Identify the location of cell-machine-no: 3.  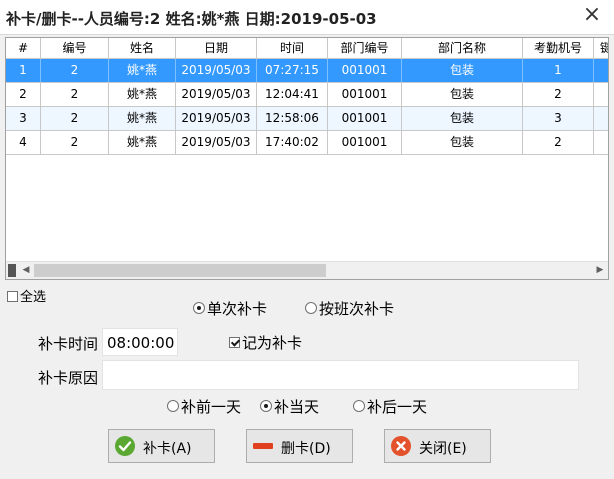
(558, 118).